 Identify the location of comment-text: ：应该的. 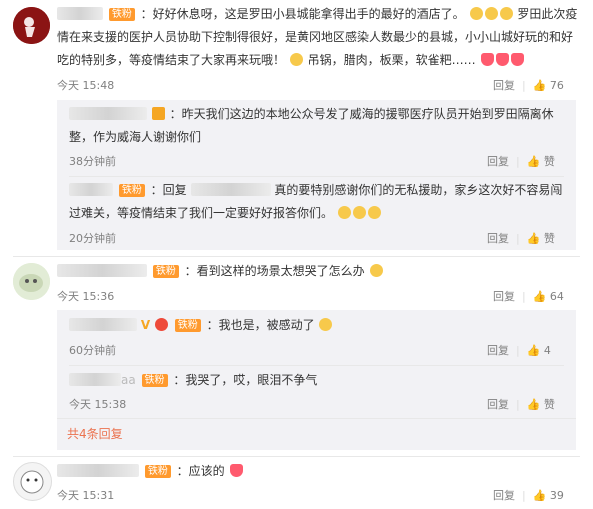
(200, 471).